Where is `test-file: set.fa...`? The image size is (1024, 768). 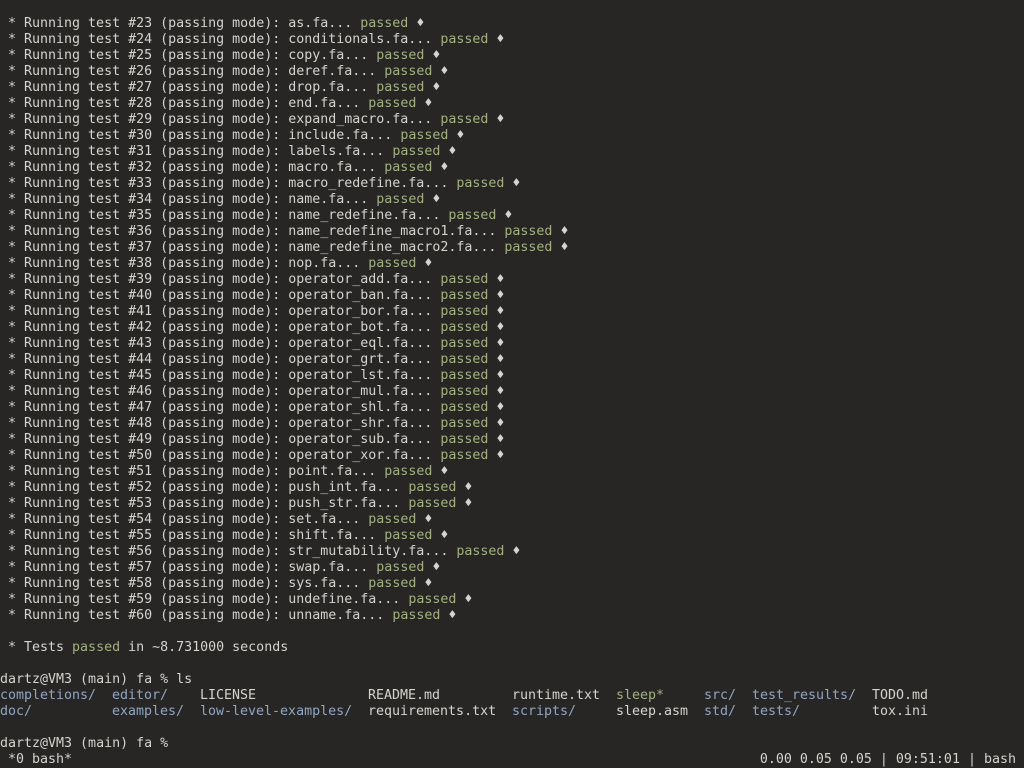
test-file: set.fa... is located at coordinates (324, 519).